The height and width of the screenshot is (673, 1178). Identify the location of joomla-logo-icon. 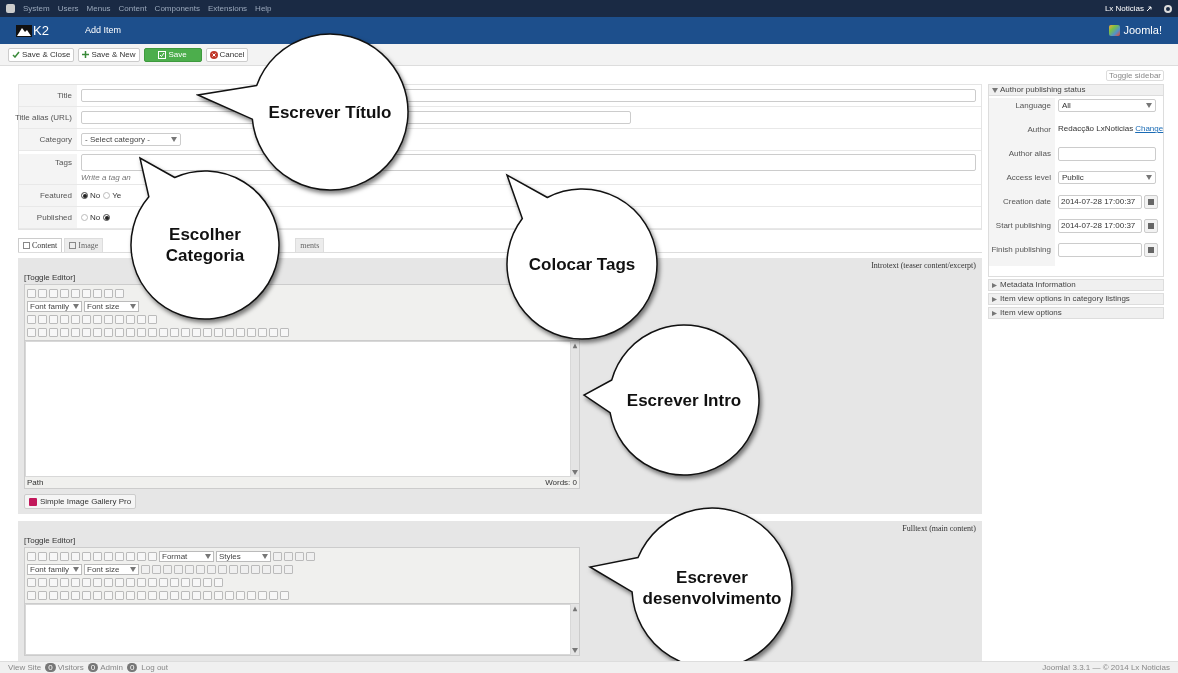
(1115, 30).